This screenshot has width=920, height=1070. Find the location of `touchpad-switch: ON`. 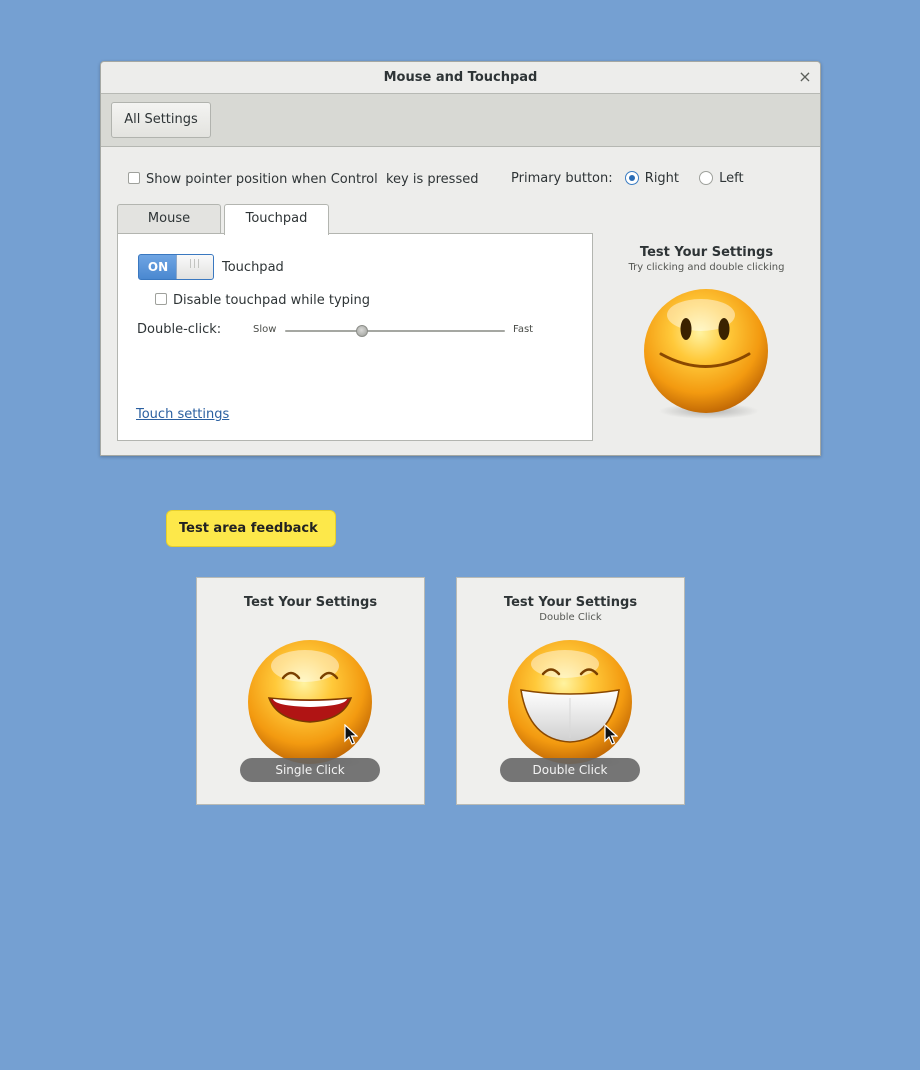

touchpad-switch: ON is located at coordinates (176, 267).